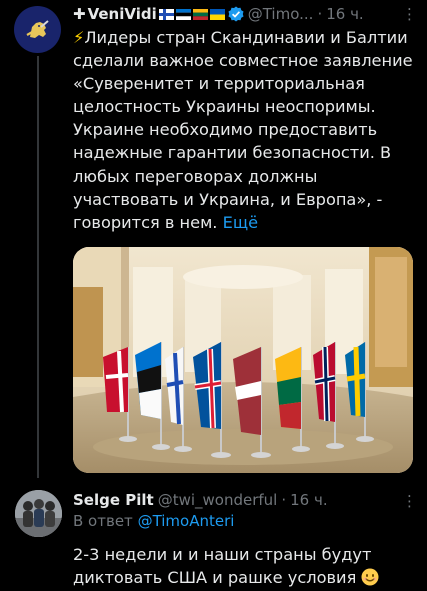 The height and width of the screenshot is (591, 427). I want to click on lion-crest-icon, so click(37, 28).